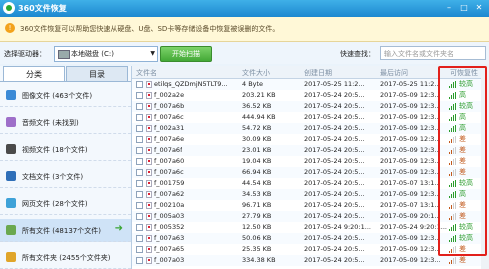 Image resolution: width=489 pixels, height=269 pixels. What do you see at coordinates (433, 53) in the screenshot?
I see `search-input: 输入文件名或文件夹名` at bounding box center [433, 53].